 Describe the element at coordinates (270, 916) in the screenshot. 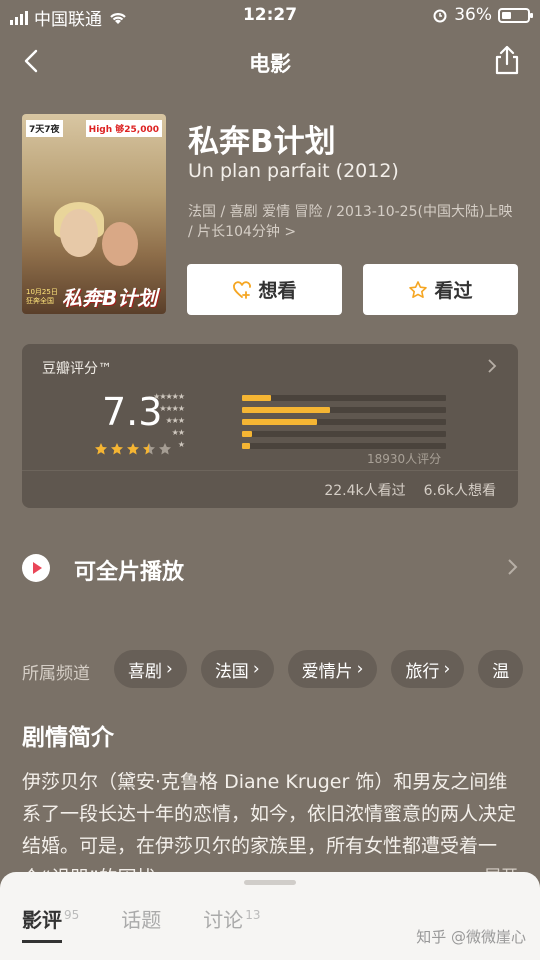

I see `bottom-sheet: 影评 95 话题 讨论 13 知乎 @微微崖心` at that location.